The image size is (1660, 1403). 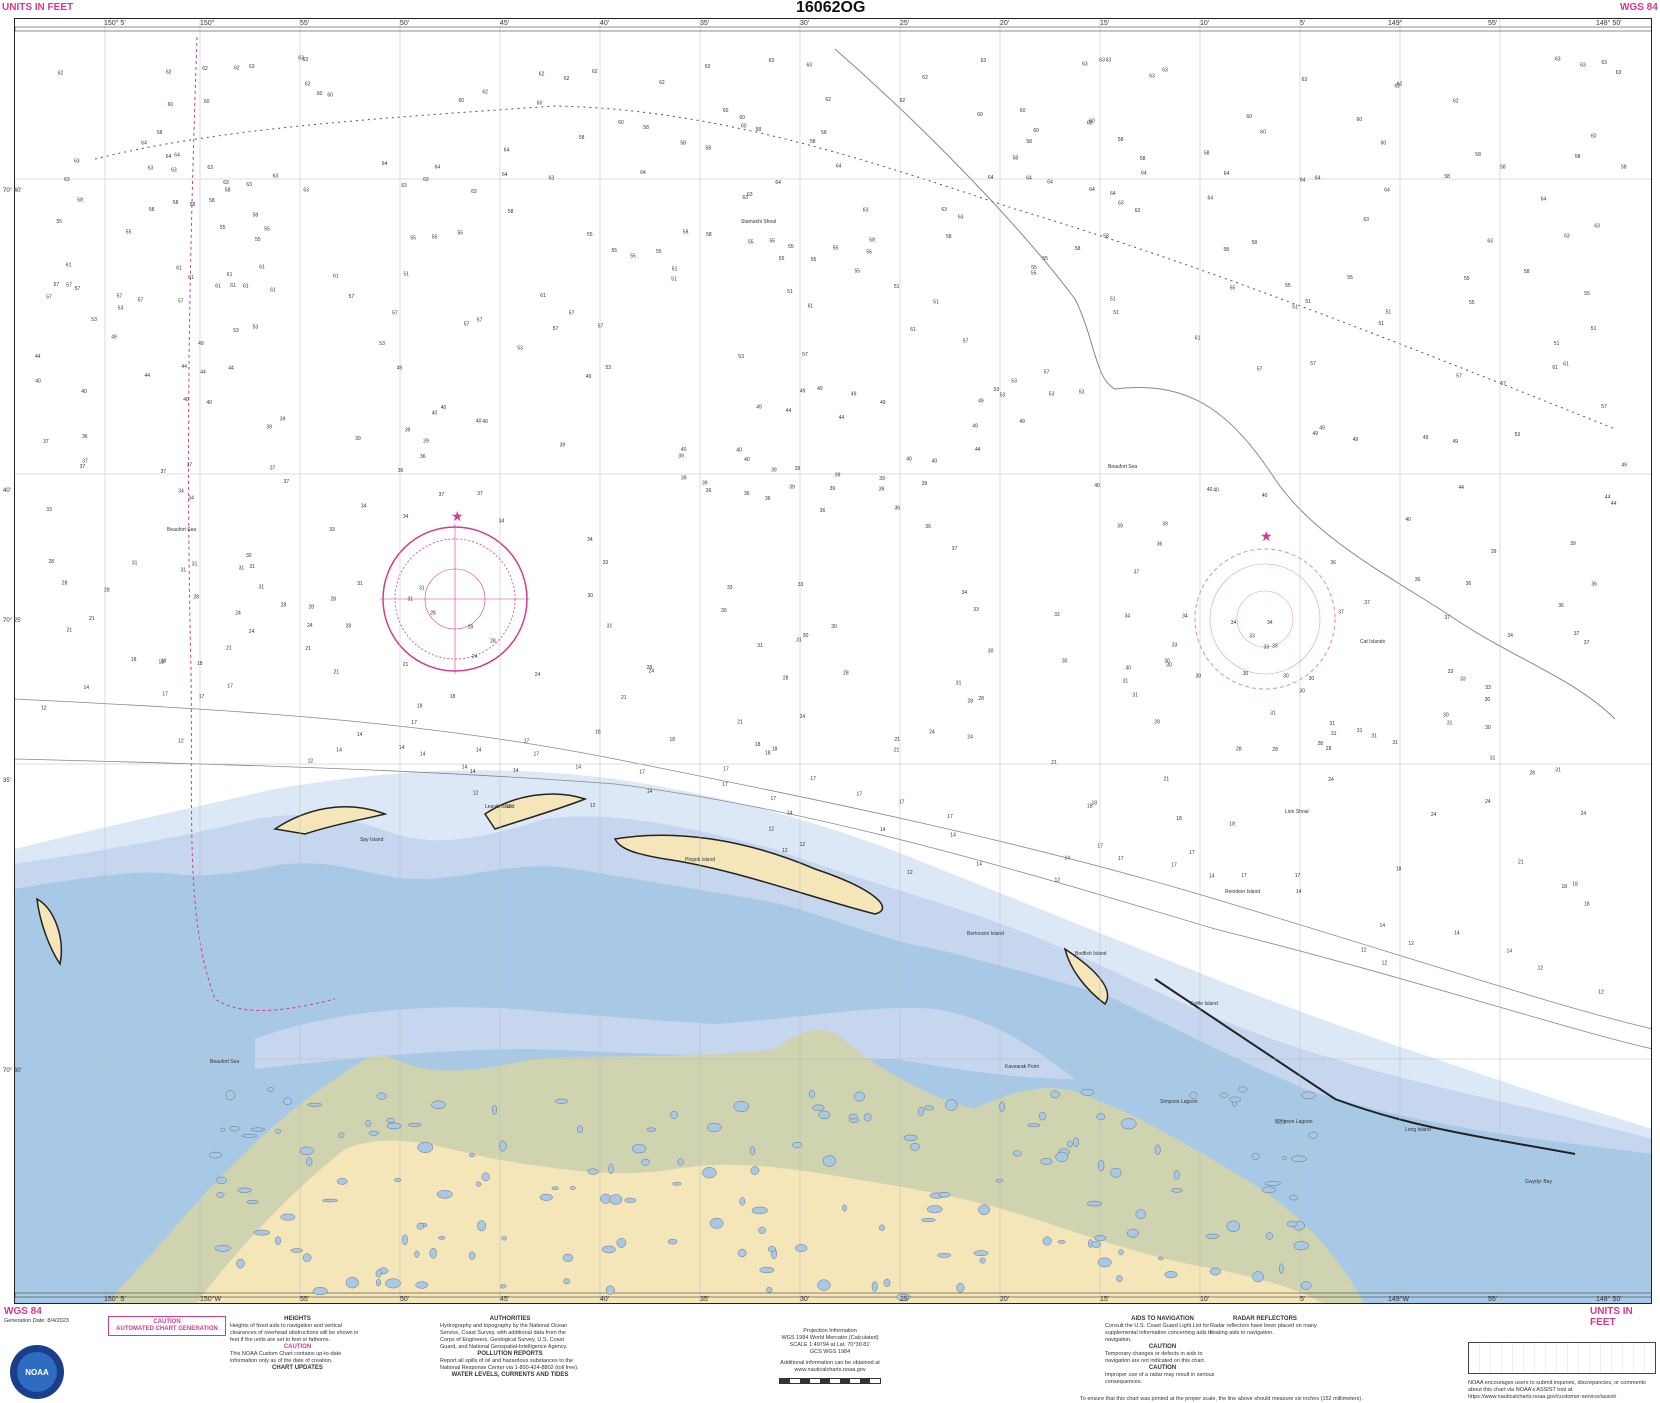 What do you see at coordinates (1105, 1299) in the screenshot?
I see `longitude-label-bottom: 15'` at bounding box center [1105, 1299].